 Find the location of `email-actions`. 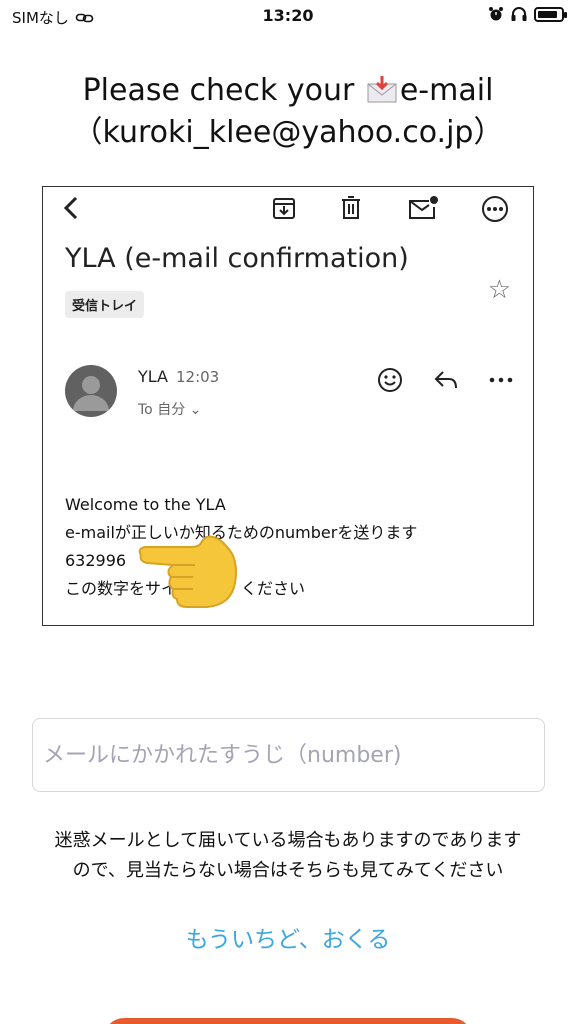

email-actions is located at coordinates (445, 380).